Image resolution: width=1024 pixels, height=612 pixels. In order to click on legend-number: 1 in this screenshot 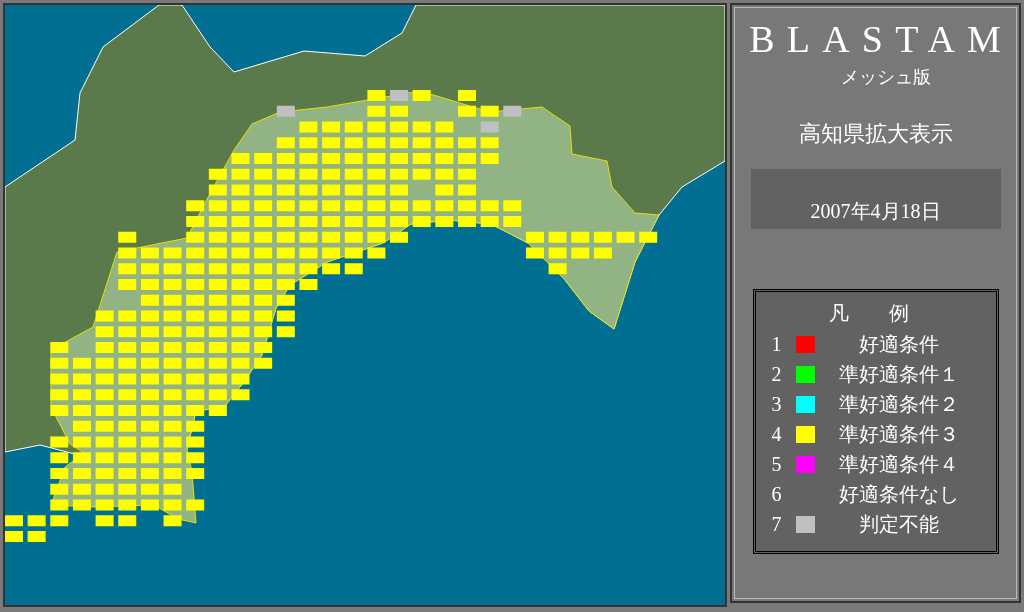, I will do `click(777, 344)`.